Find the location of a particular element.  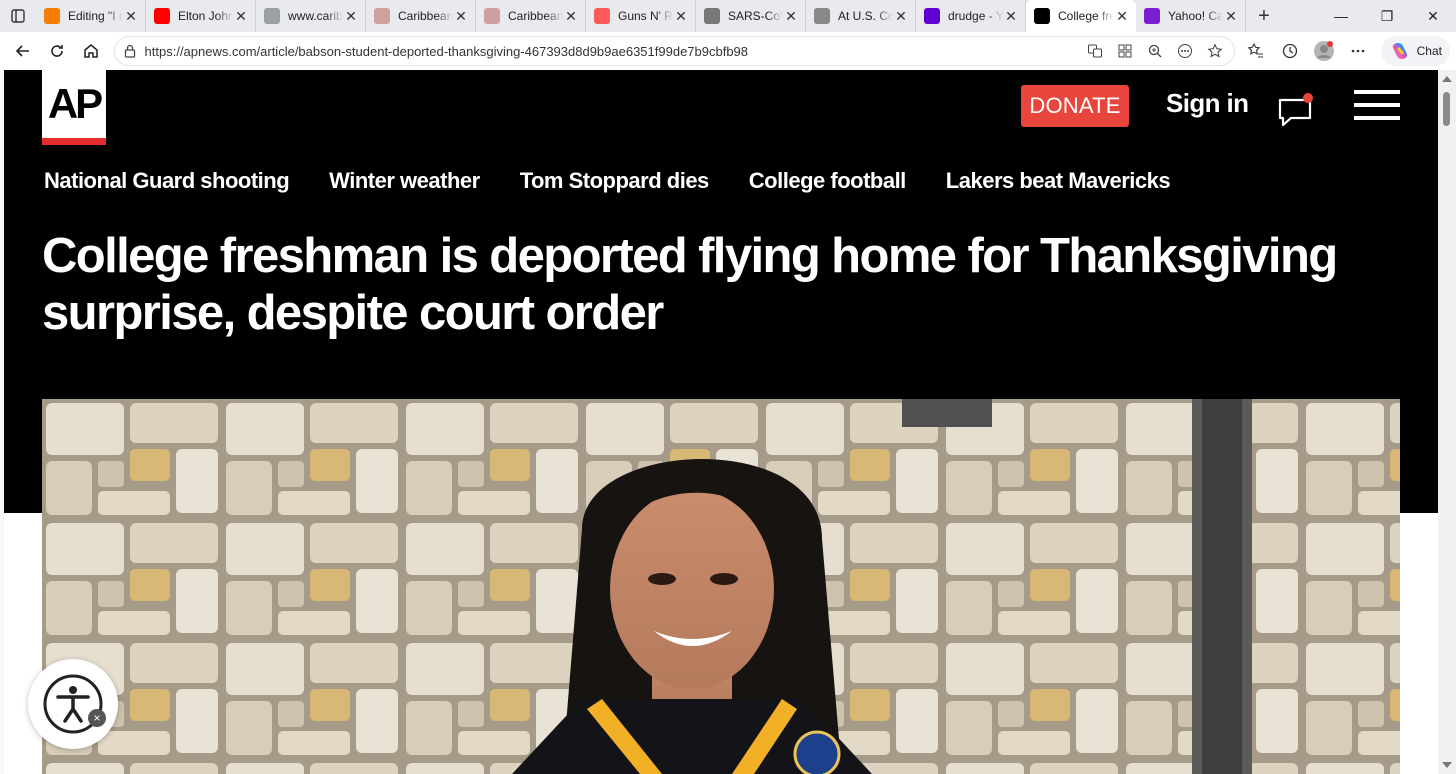

back-arrow-icon is located at coordinates (22, 51).